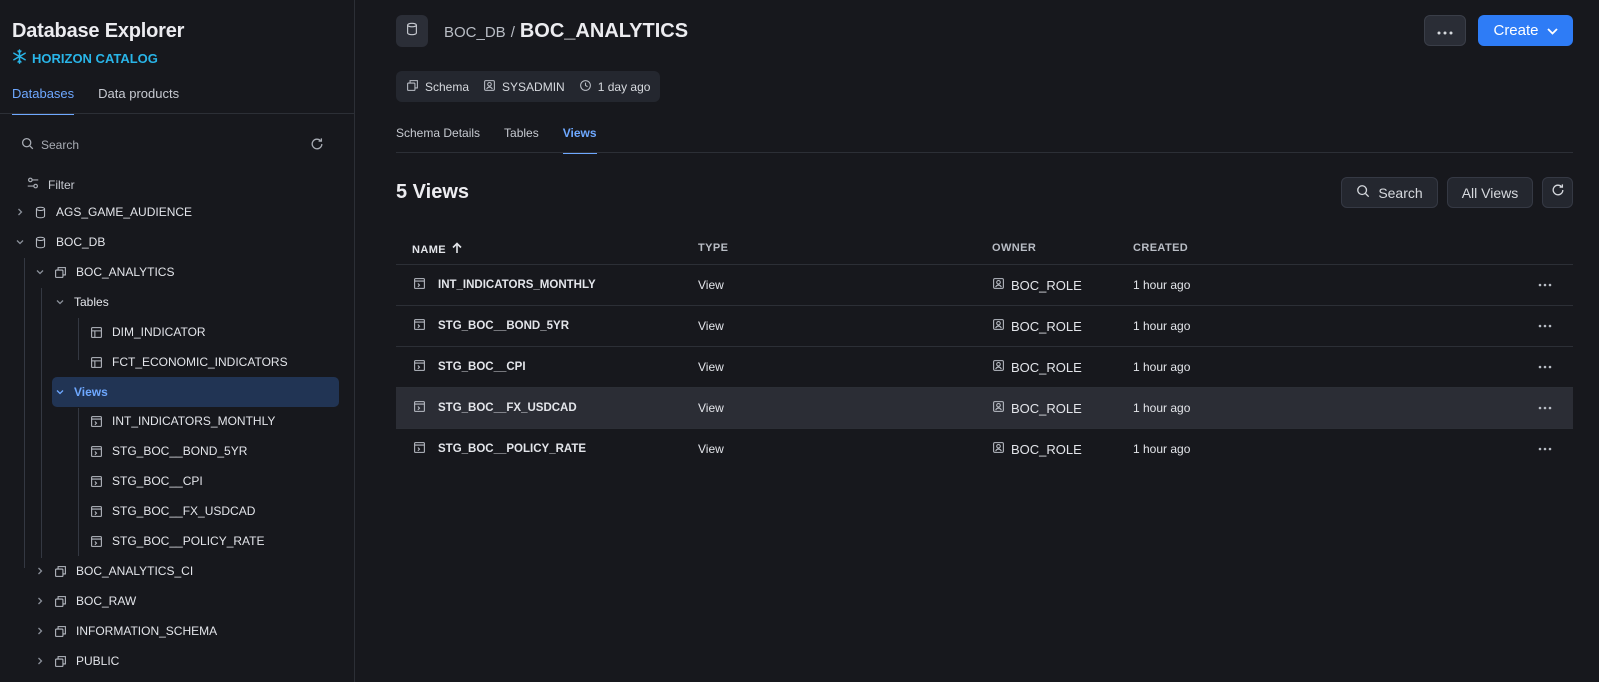 The image size is (1599, 682). I want to click on column-label: OWNER, so click(1014, 248).